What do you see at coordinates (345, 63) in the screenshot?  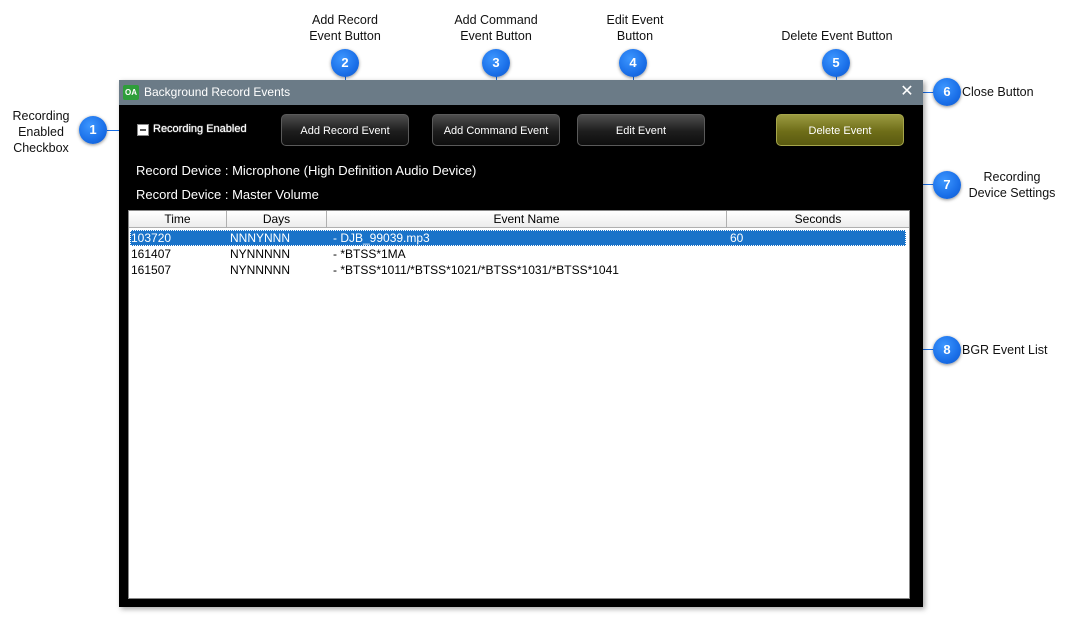 I see `callout-badge-2: 2` at bounding box center [345, 63].